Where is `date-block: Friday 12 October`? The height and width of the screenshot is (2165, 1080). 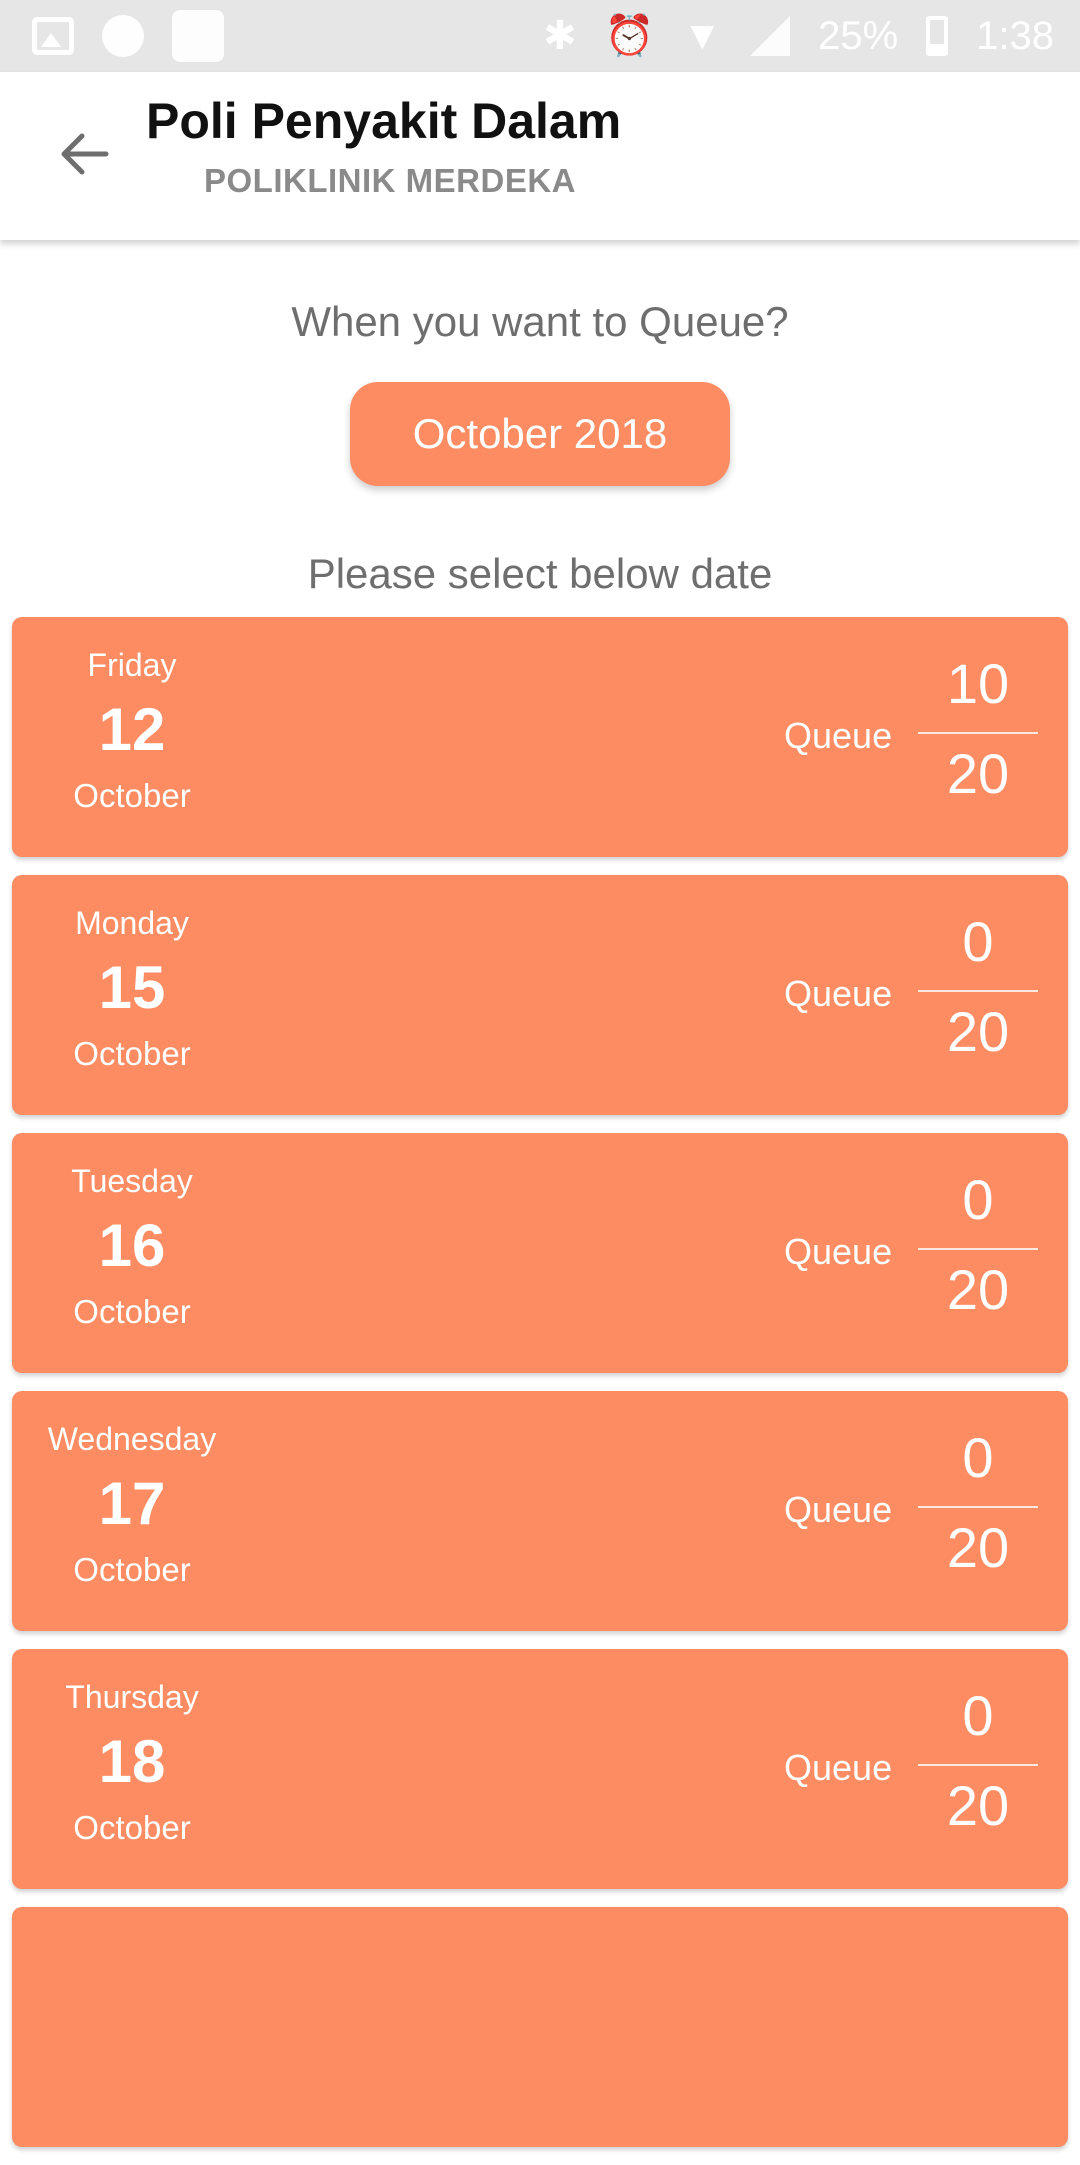
date-block: Friday 12 October is located at coordinates (132, 737).